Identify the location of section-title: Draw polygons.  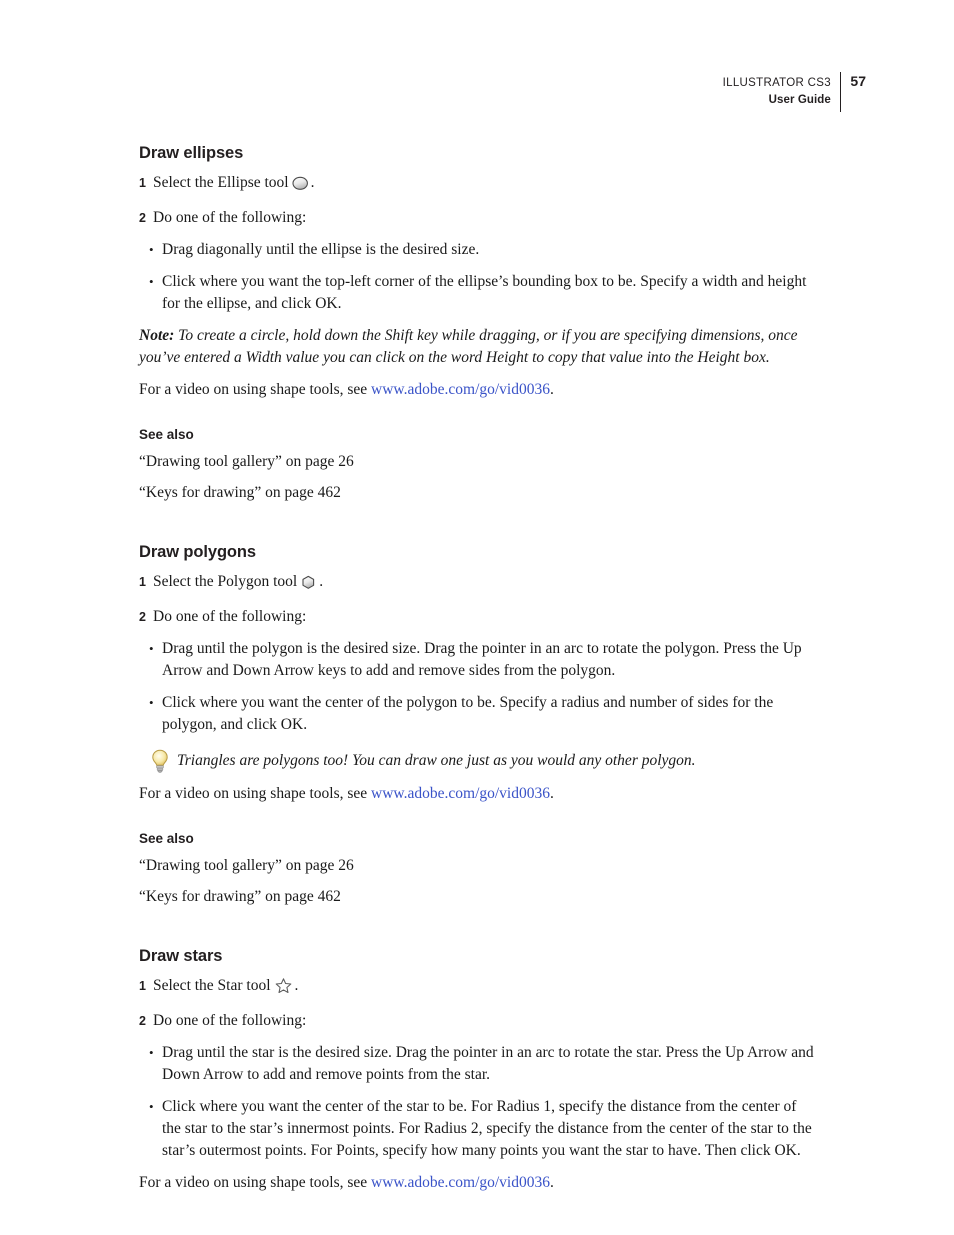
(197, 552).